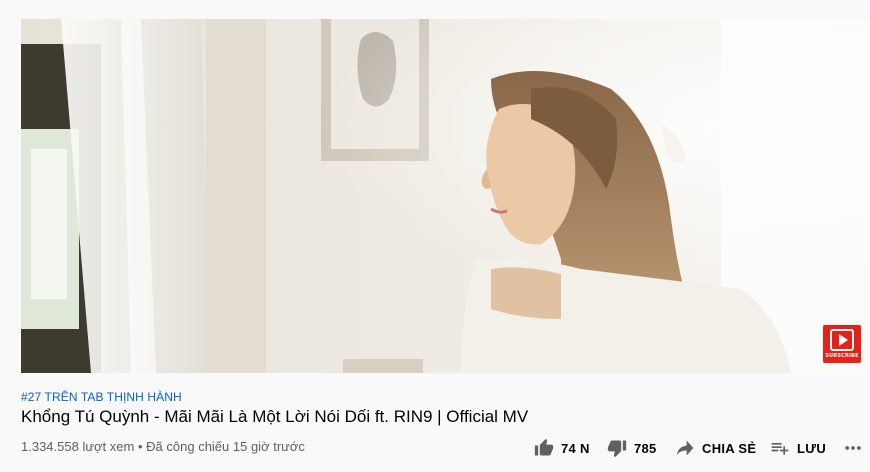 This screenshot has width=870, height=472. I want to click on more-actions-button, so click(853, 448).